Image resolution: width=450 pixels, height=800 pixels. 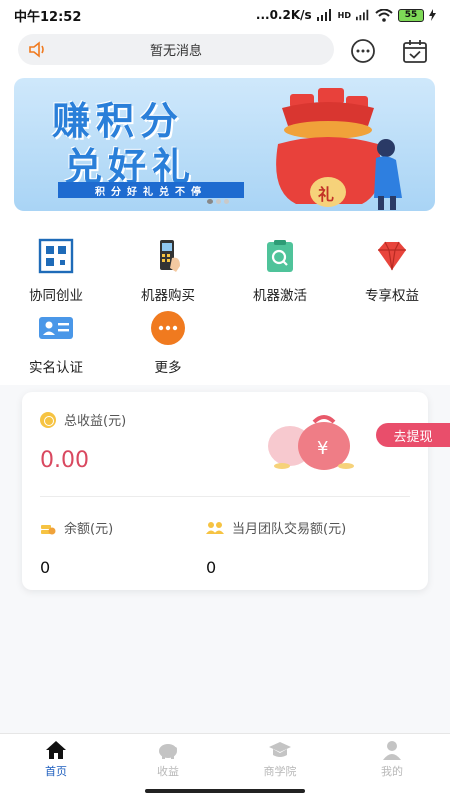 I want to click on tab-label: 首页, so click(x=56, y=771).